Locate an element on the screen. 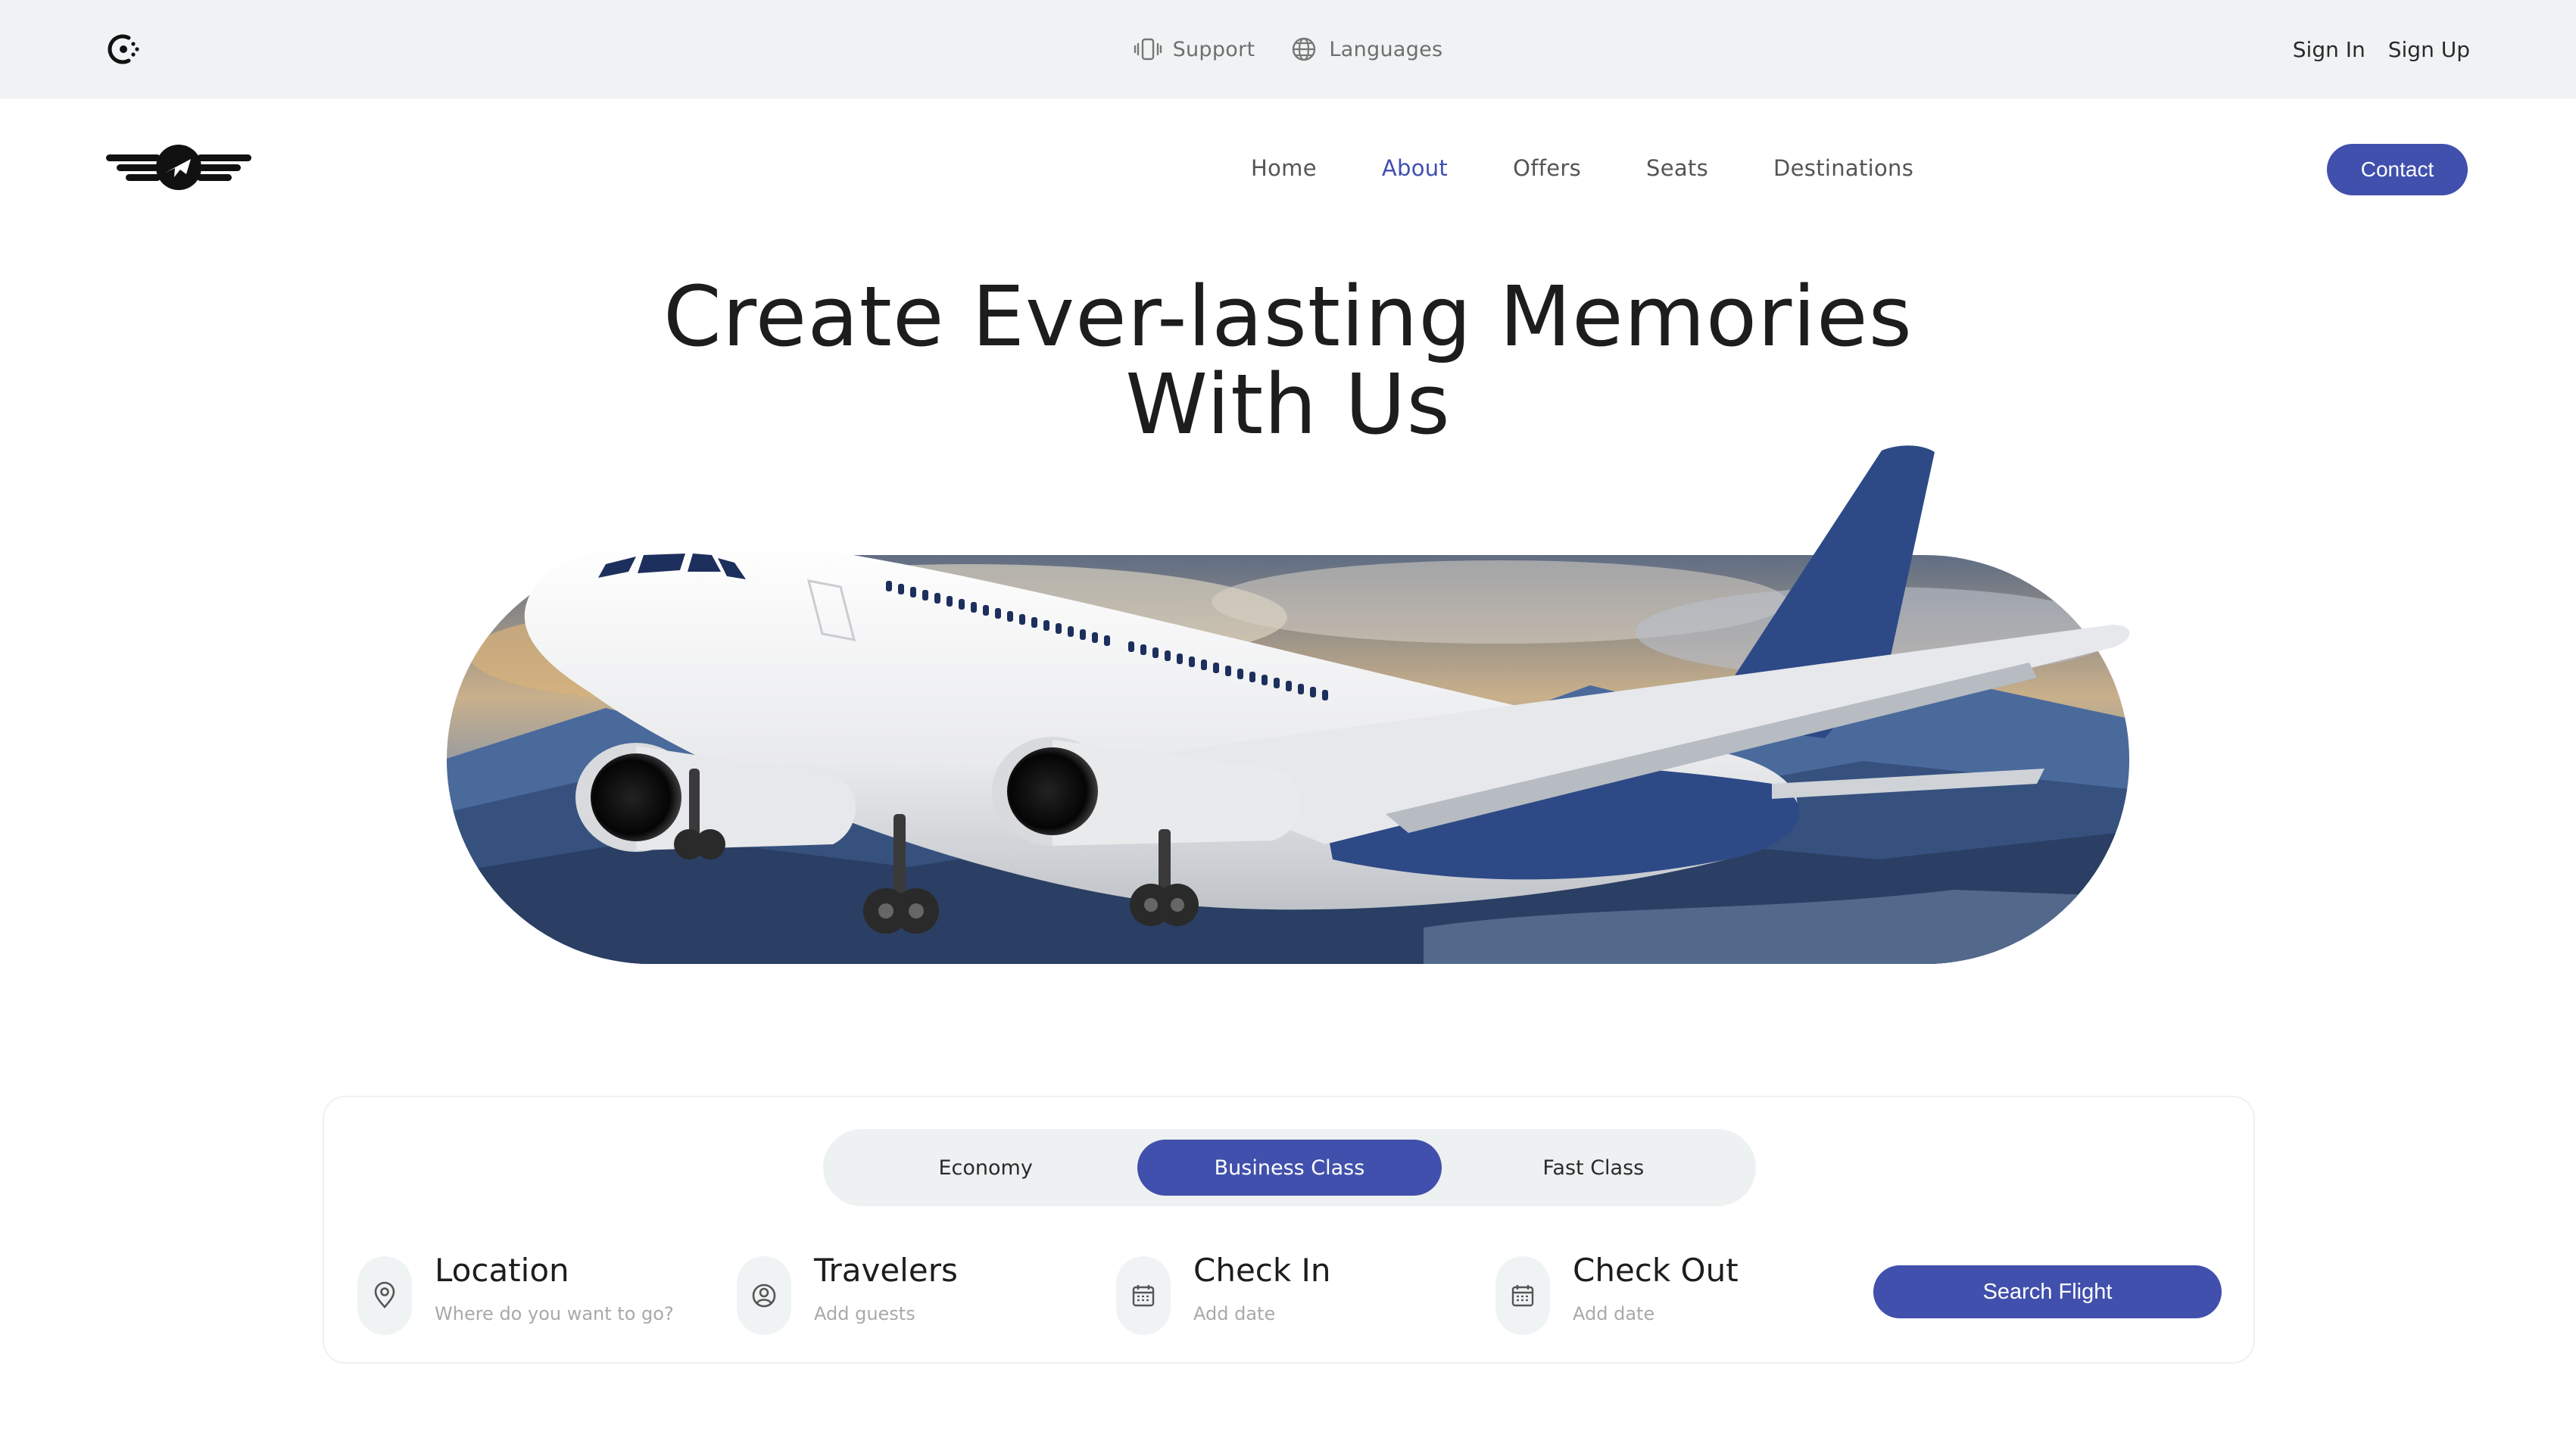 This screenshot has height=1441, width=2576. hero-title-line1: Create Ever-lasting Memories is located at coordinates (1288, 317).